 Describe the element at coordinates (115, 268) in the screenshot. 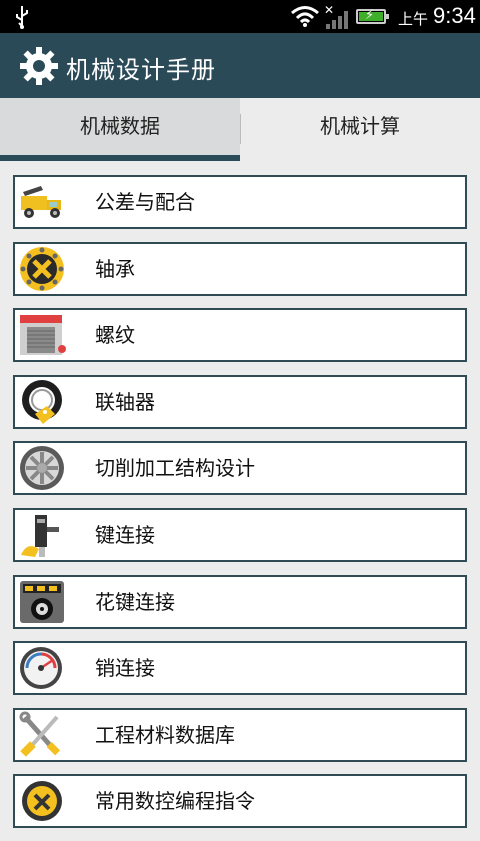

I see `list-item-label: 轴承` at that location.